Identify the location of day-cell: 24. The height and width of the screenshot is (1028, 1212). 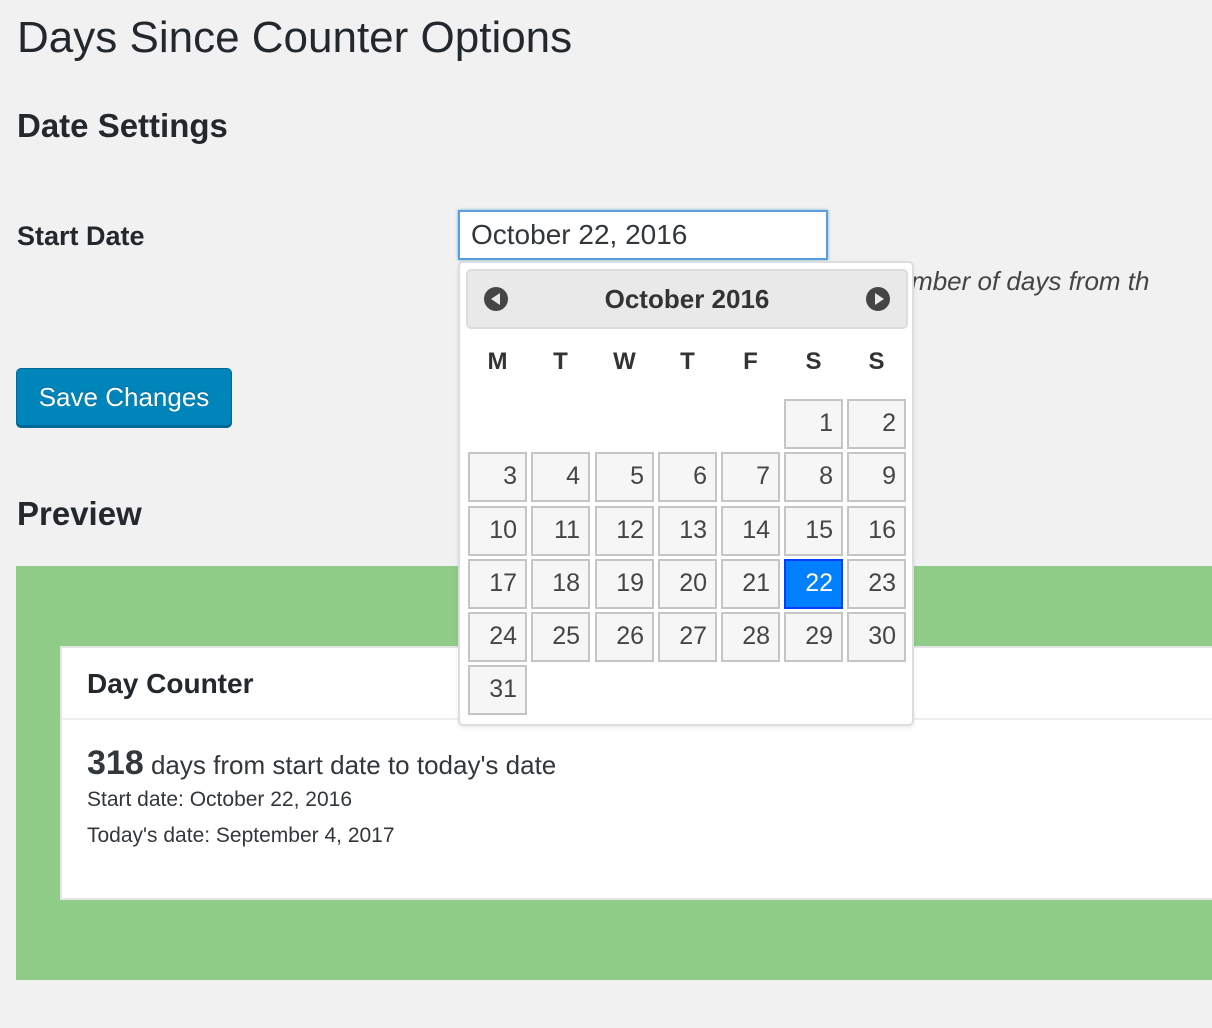
(497, 637).